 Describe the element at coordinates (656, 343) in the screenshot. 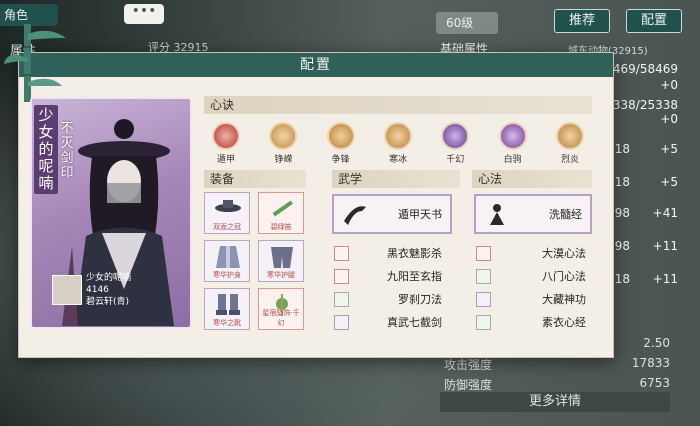

I see `footer-stat-value: 2.50` at that location.